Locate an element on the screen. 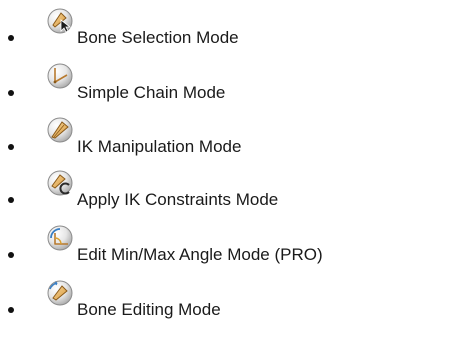  bone-editing-icon is located at coordinates (60, 293).